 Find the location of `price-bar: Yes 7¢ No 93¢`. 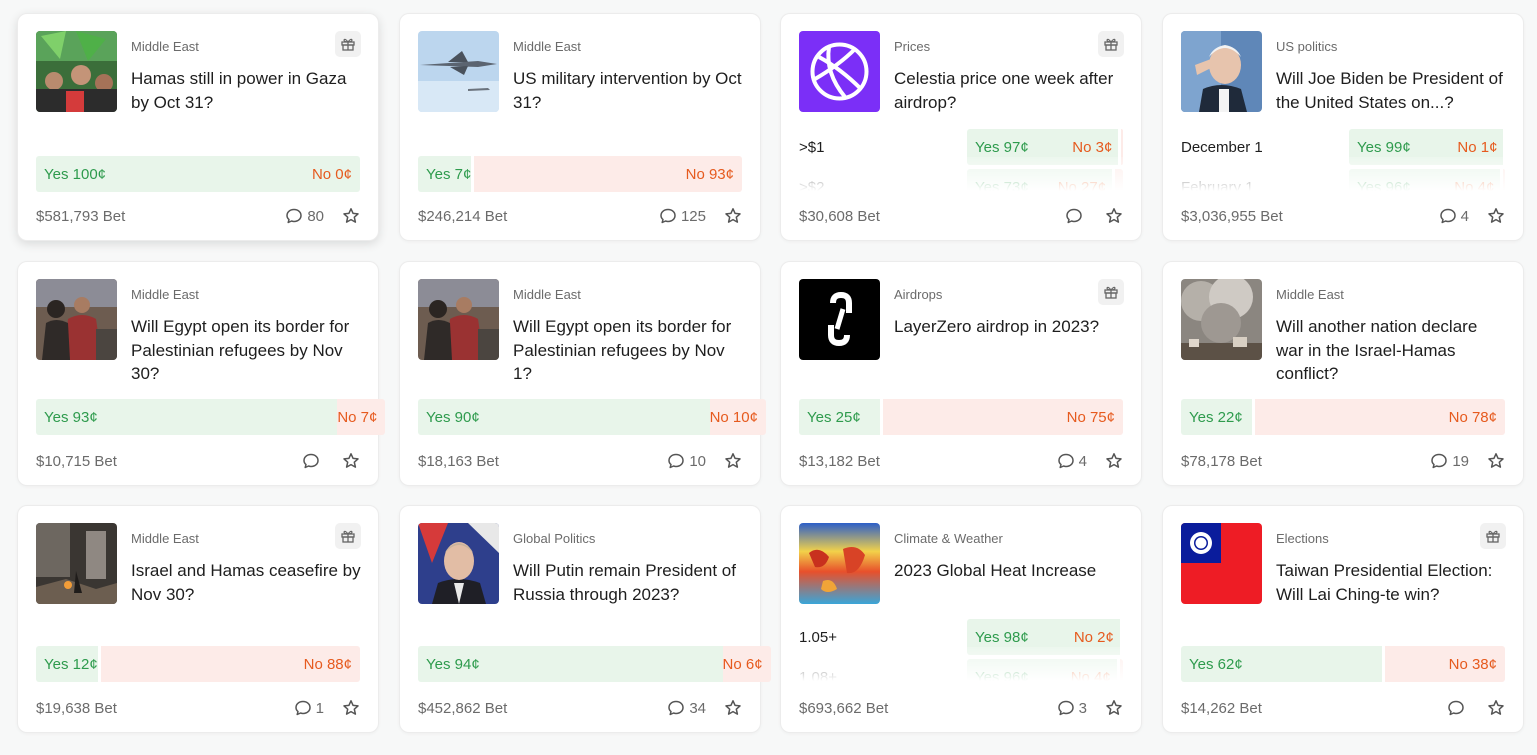

price-bar: Yes 7¢ No 93¢ is located at coordinates (580, 174).